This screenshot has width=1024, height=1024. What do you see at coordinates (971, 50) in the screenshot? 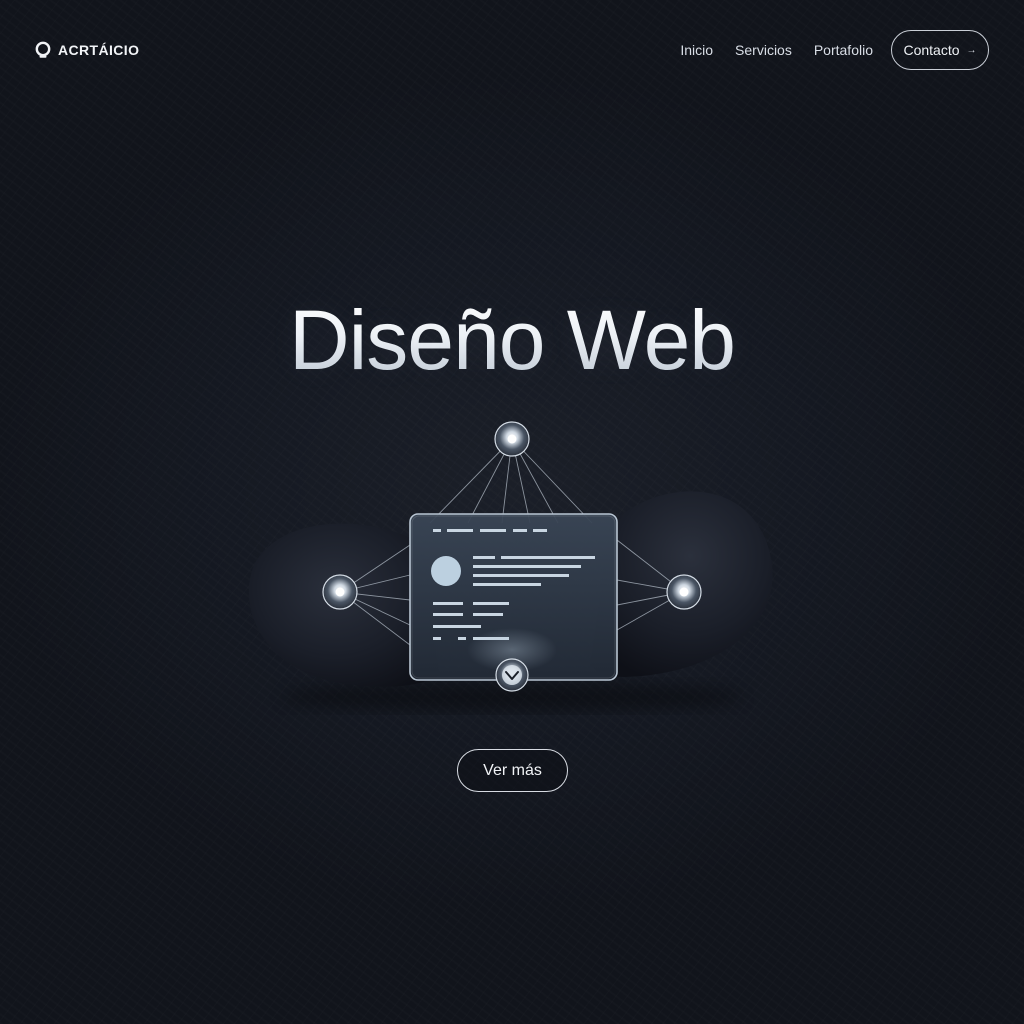
I see `arrow-right-icon: →` at bounding box center [971, 50].